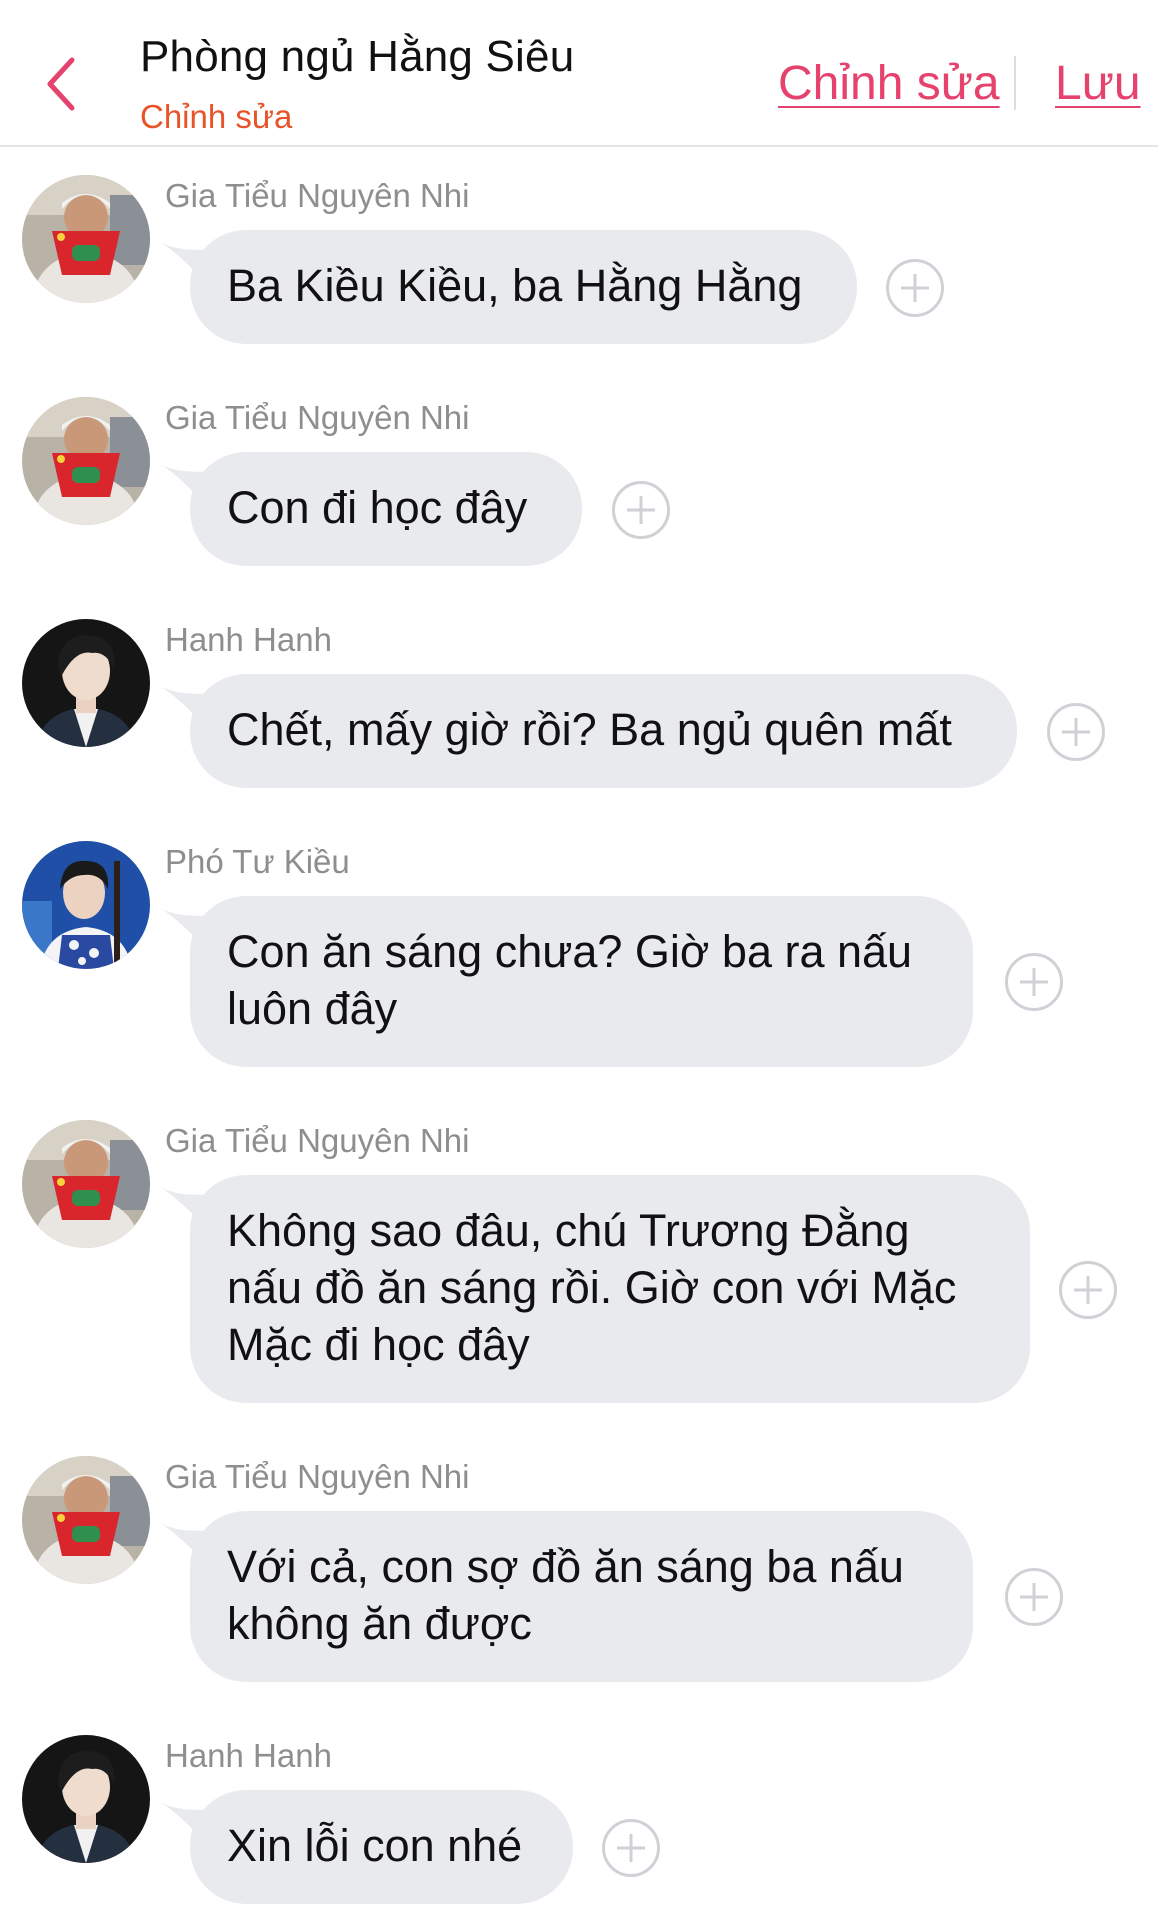  What do you see at coordinates (889, 83) in the screenshot?
I see `edit-button: Chỉnh sửa` at bounding box center [889, 83].